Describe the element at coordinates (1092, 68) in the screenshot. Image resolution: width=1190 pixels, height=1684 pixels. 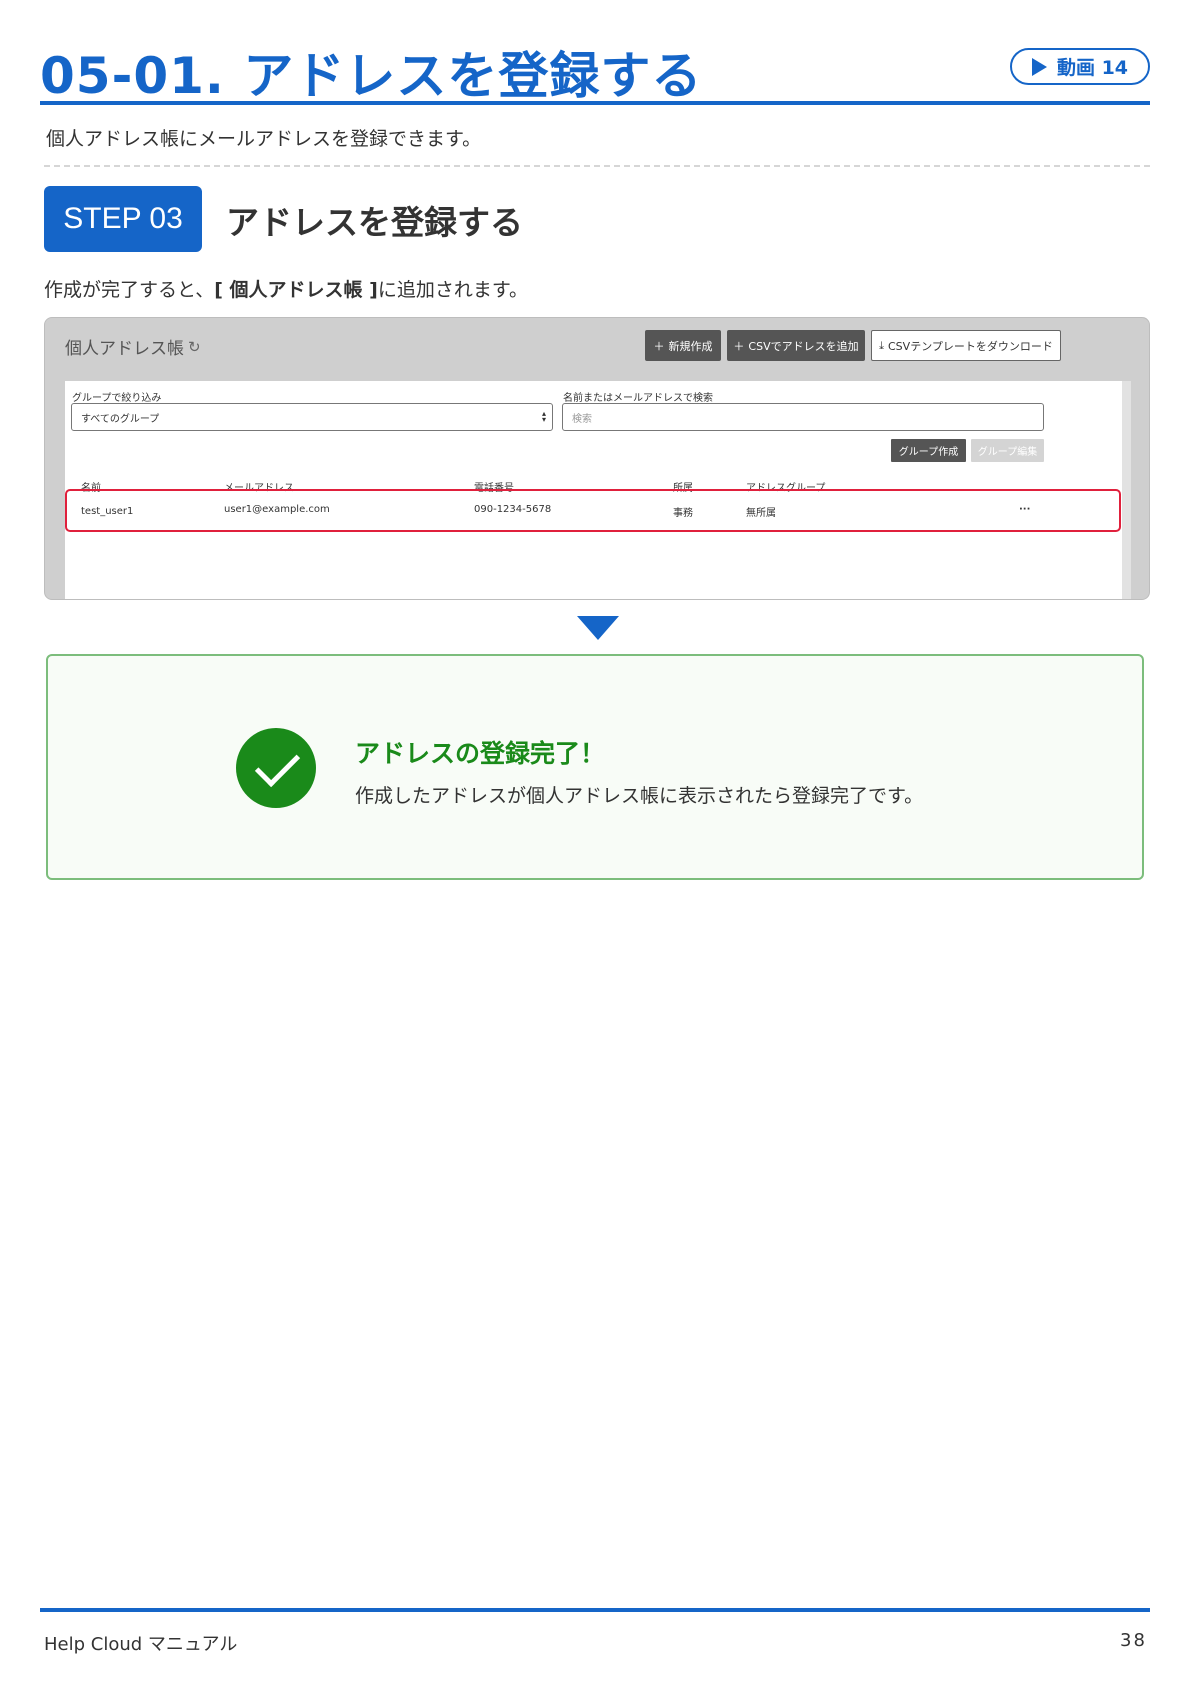
I see `video-label: 動画 14` at that location.